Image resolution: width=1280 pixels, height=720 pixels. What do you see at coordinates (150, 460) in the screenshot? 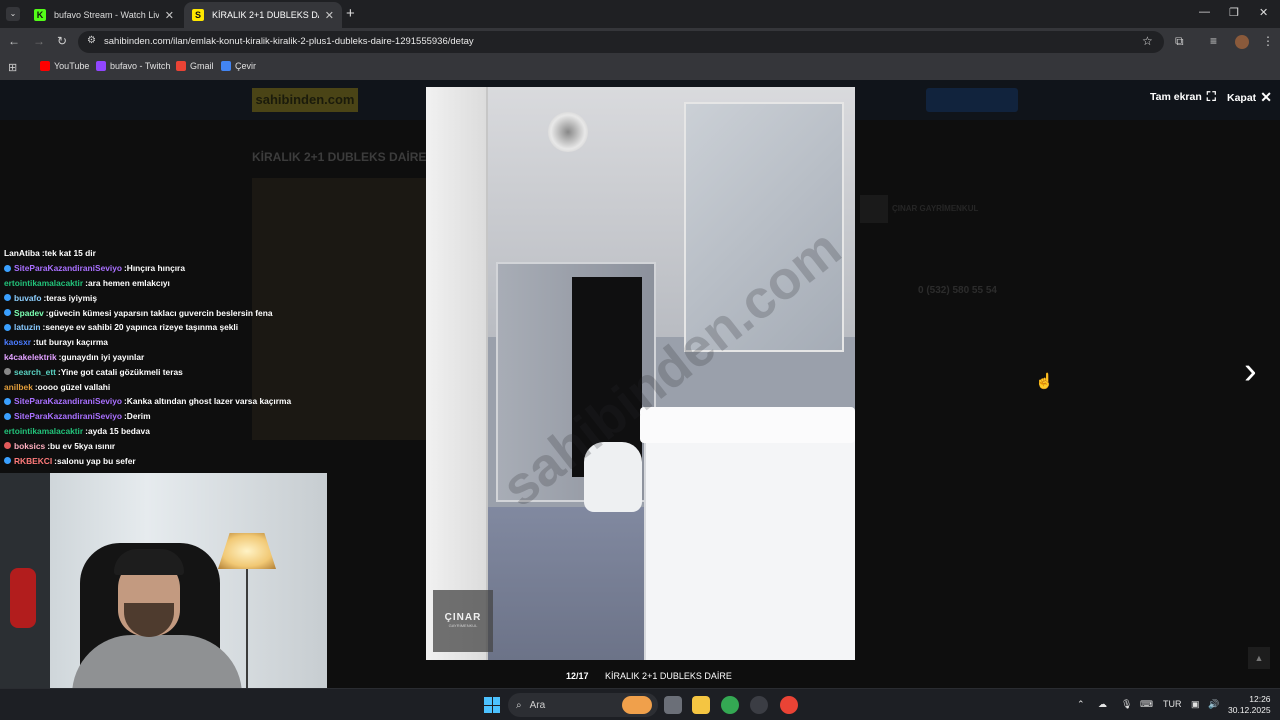
I see `chat-message: RKBEKCI: salonu yap bu sefer` at bounding box center [150, 460].